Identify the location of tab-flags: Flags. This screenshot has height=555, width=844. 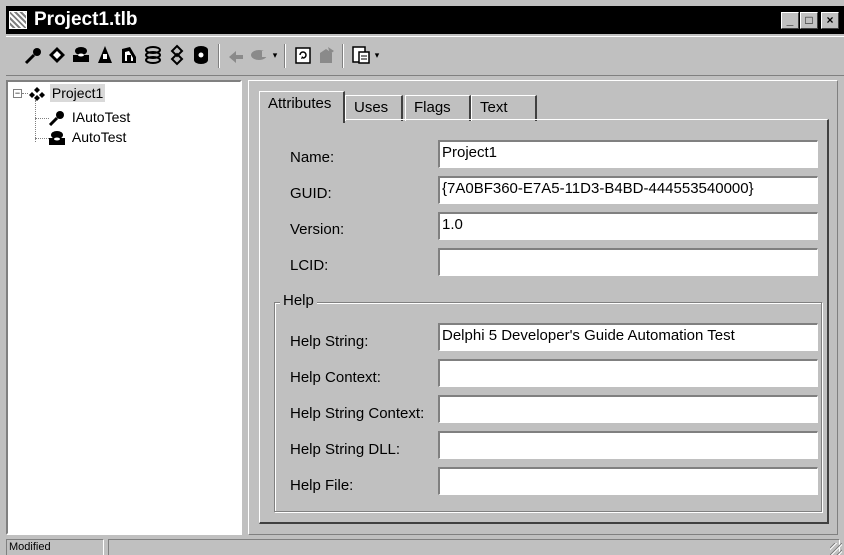
(438, 108).